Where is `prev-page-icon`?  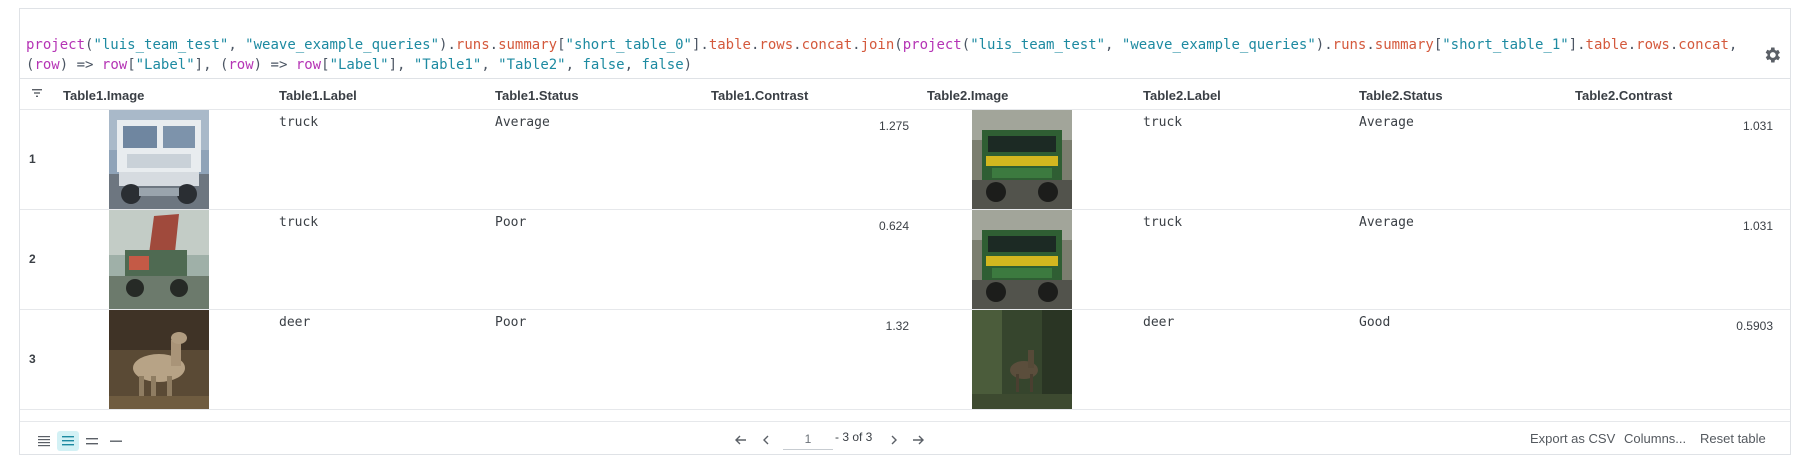 prev-page-icon is located at coordinates (766, 440).